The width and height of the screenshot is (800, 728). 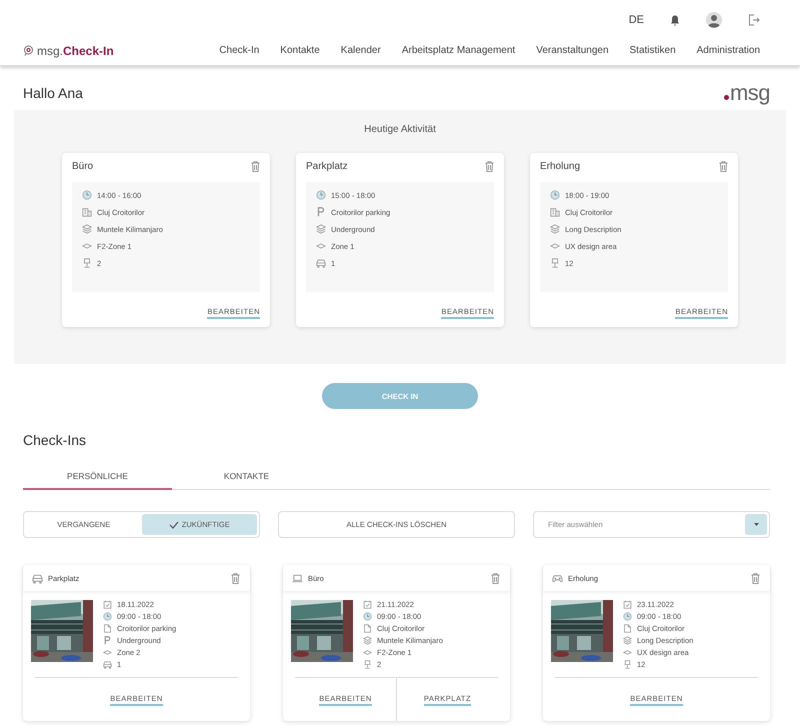 What do you see at coordinates (83, 166) in the screenshot?
I see `card-title: Büro` at bounding box center [83, 166].